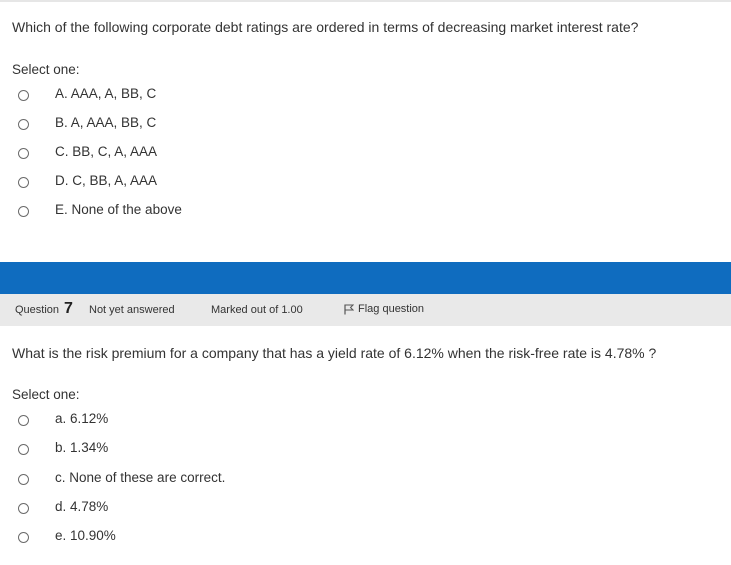 Image resolution: width=731 pixels, height=565 pixels. I want to click on q6-option-e-label: E. None of the above, so click(118, 209).